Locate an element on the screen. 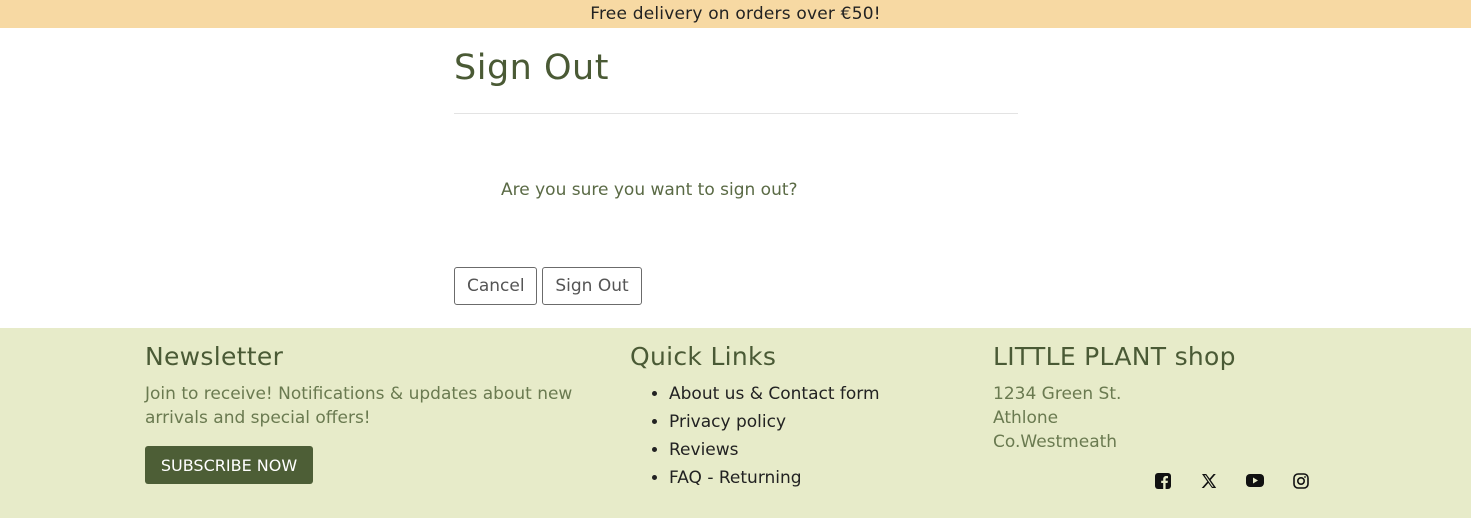  about-contact-link: About us & Contact form is located at coordinates (774, 394).